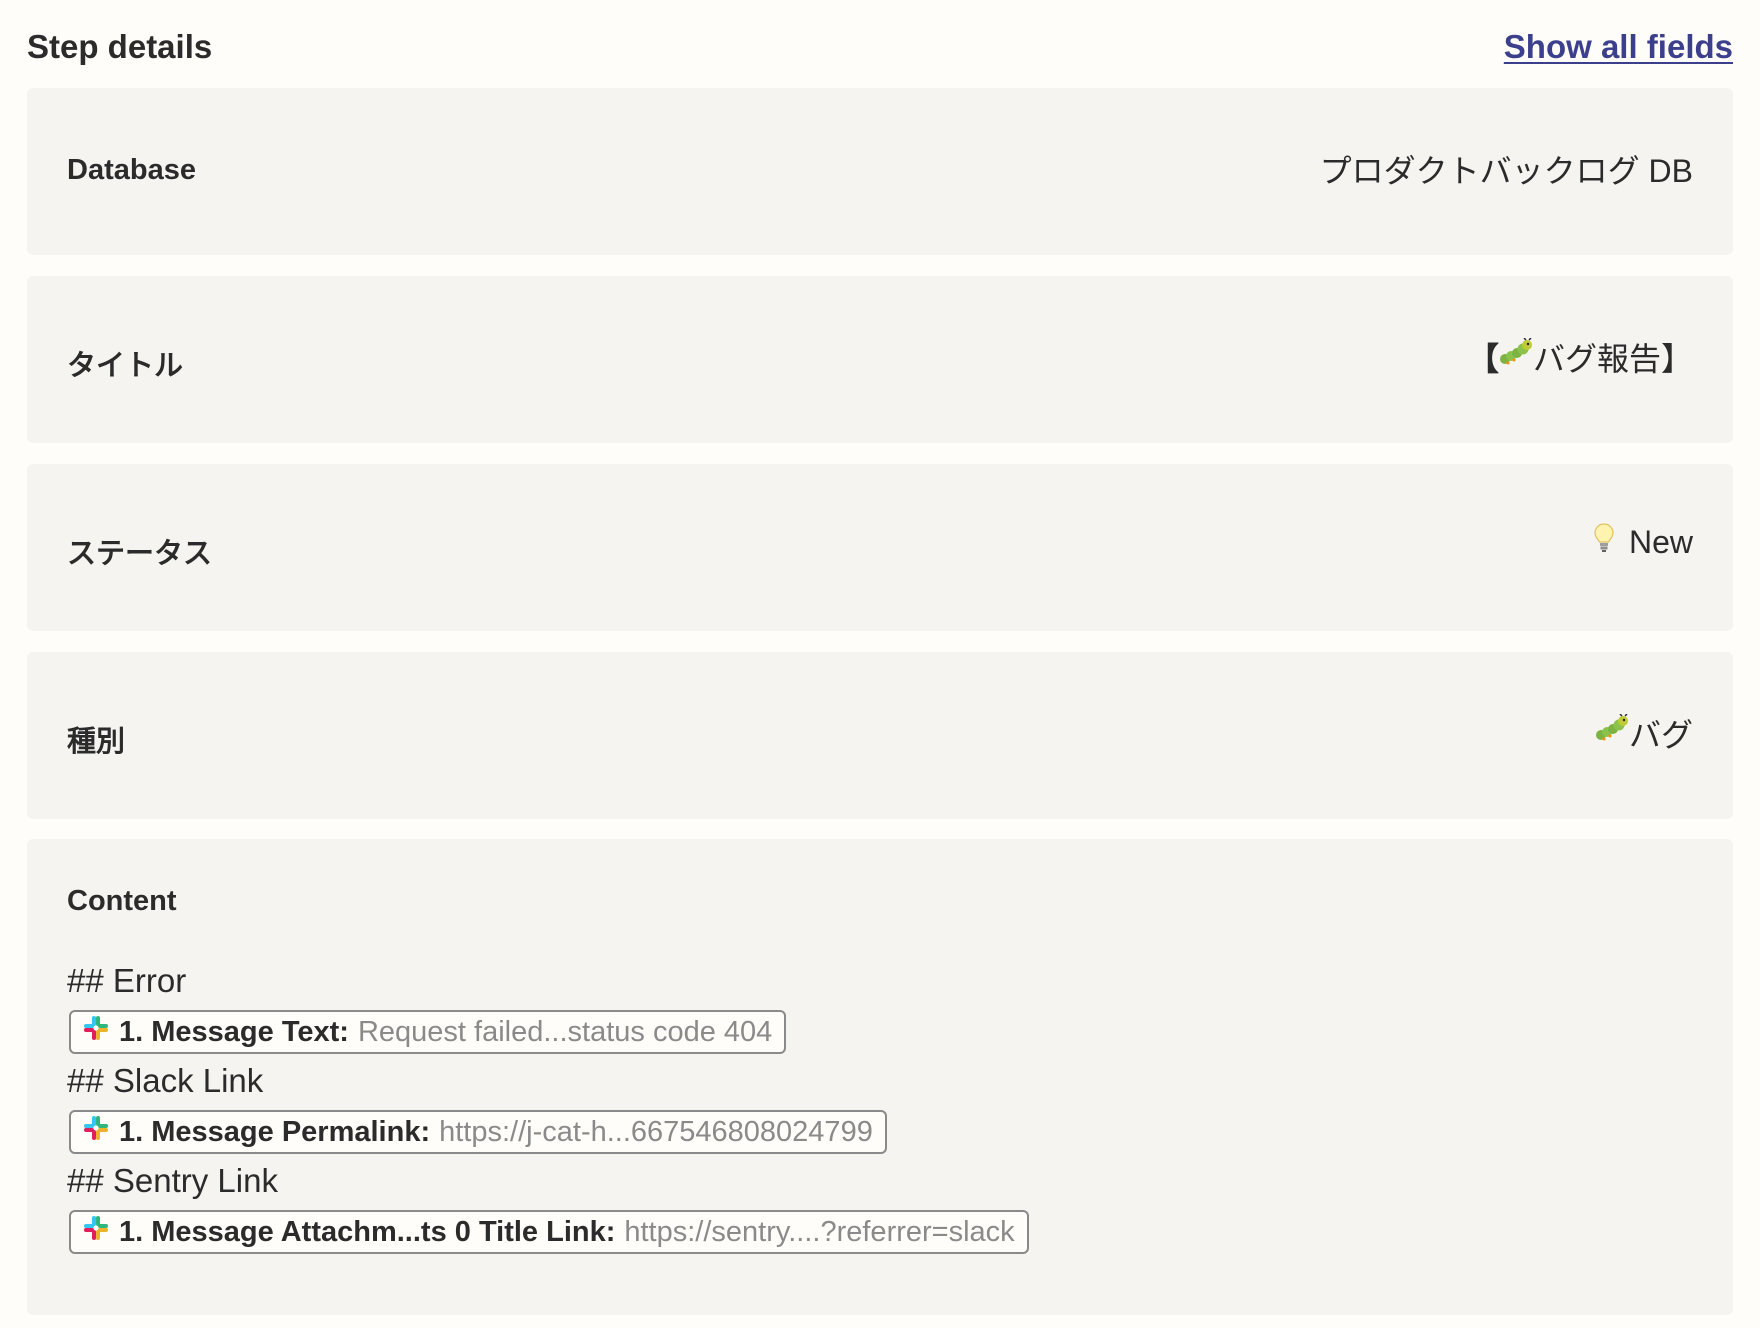 This screenshot has height=1328, width=1760. I want to click on content-label: Content, so click(122, 901).